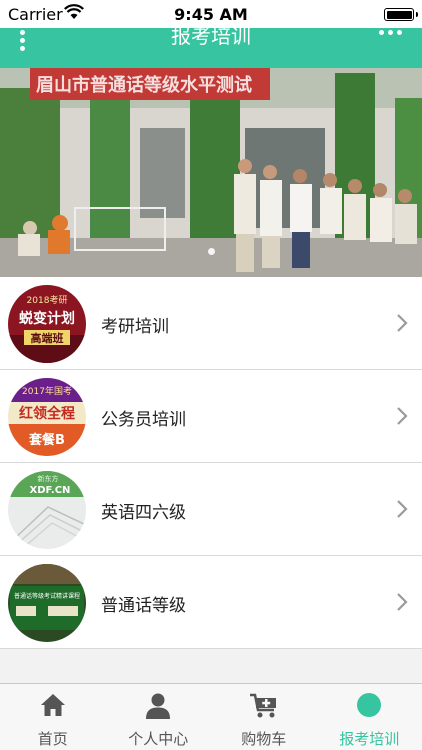 This screenshot has height=750, width=422. I want to click on gongwuyuan-thumb-line-3: 套餐B, so click(46, 440).